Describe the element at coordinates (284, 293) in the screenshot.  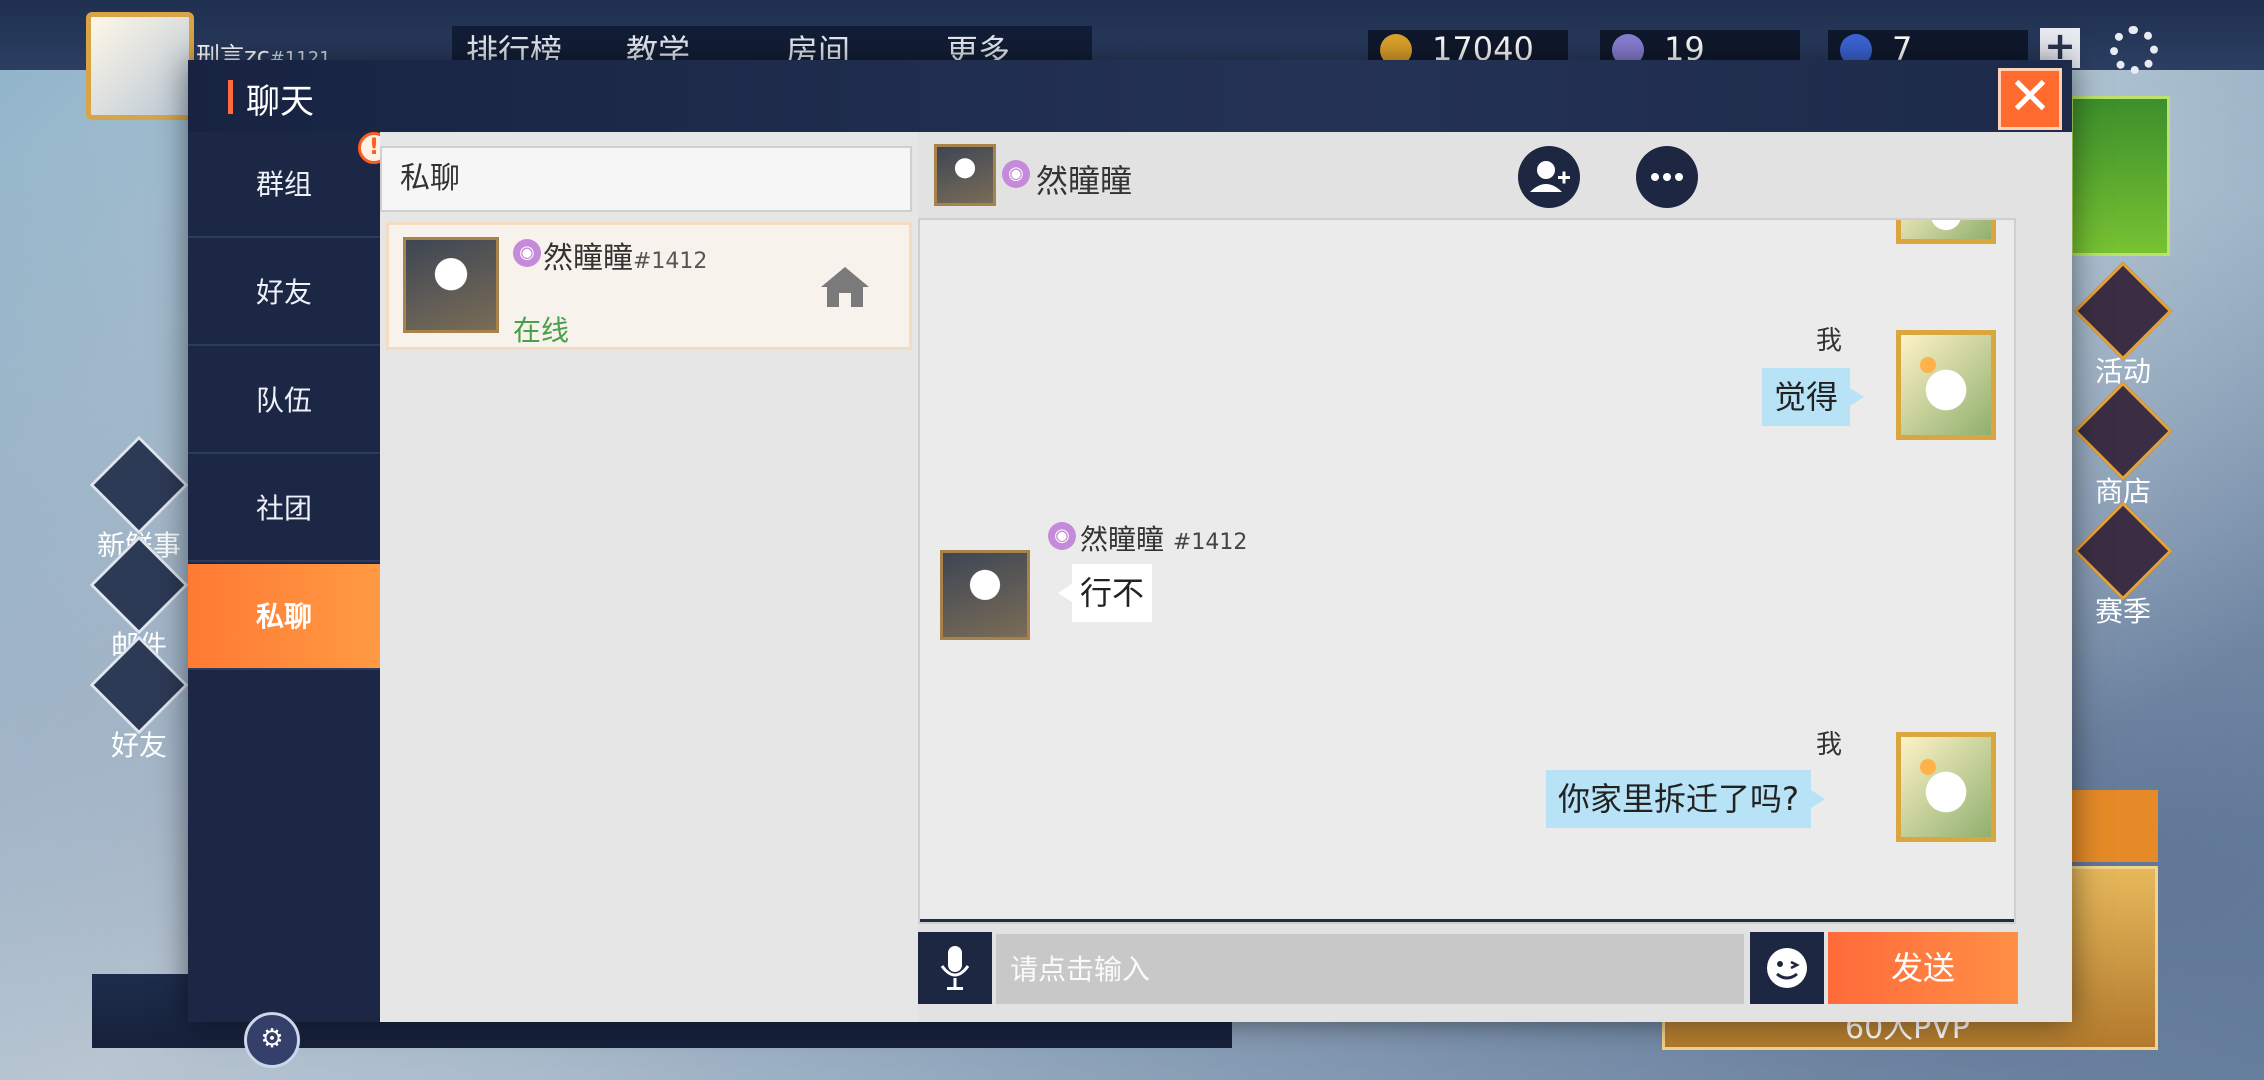
I see `nav-friends: 好友` at that location.